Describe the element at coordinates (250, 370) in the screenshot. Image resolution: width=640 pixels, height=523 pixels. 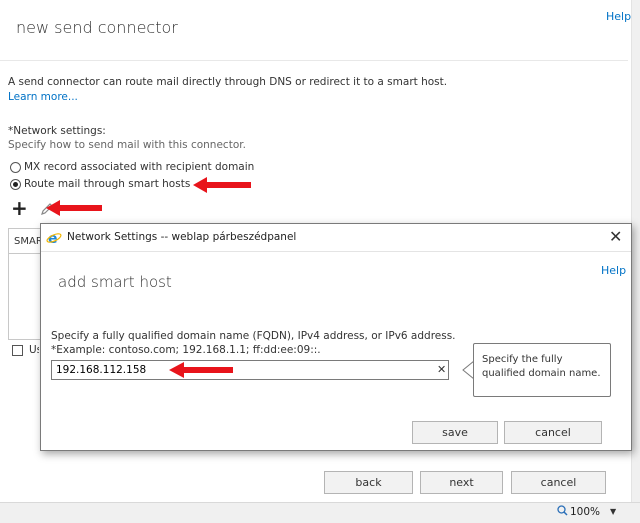
I see `smart-host-input` at that location.